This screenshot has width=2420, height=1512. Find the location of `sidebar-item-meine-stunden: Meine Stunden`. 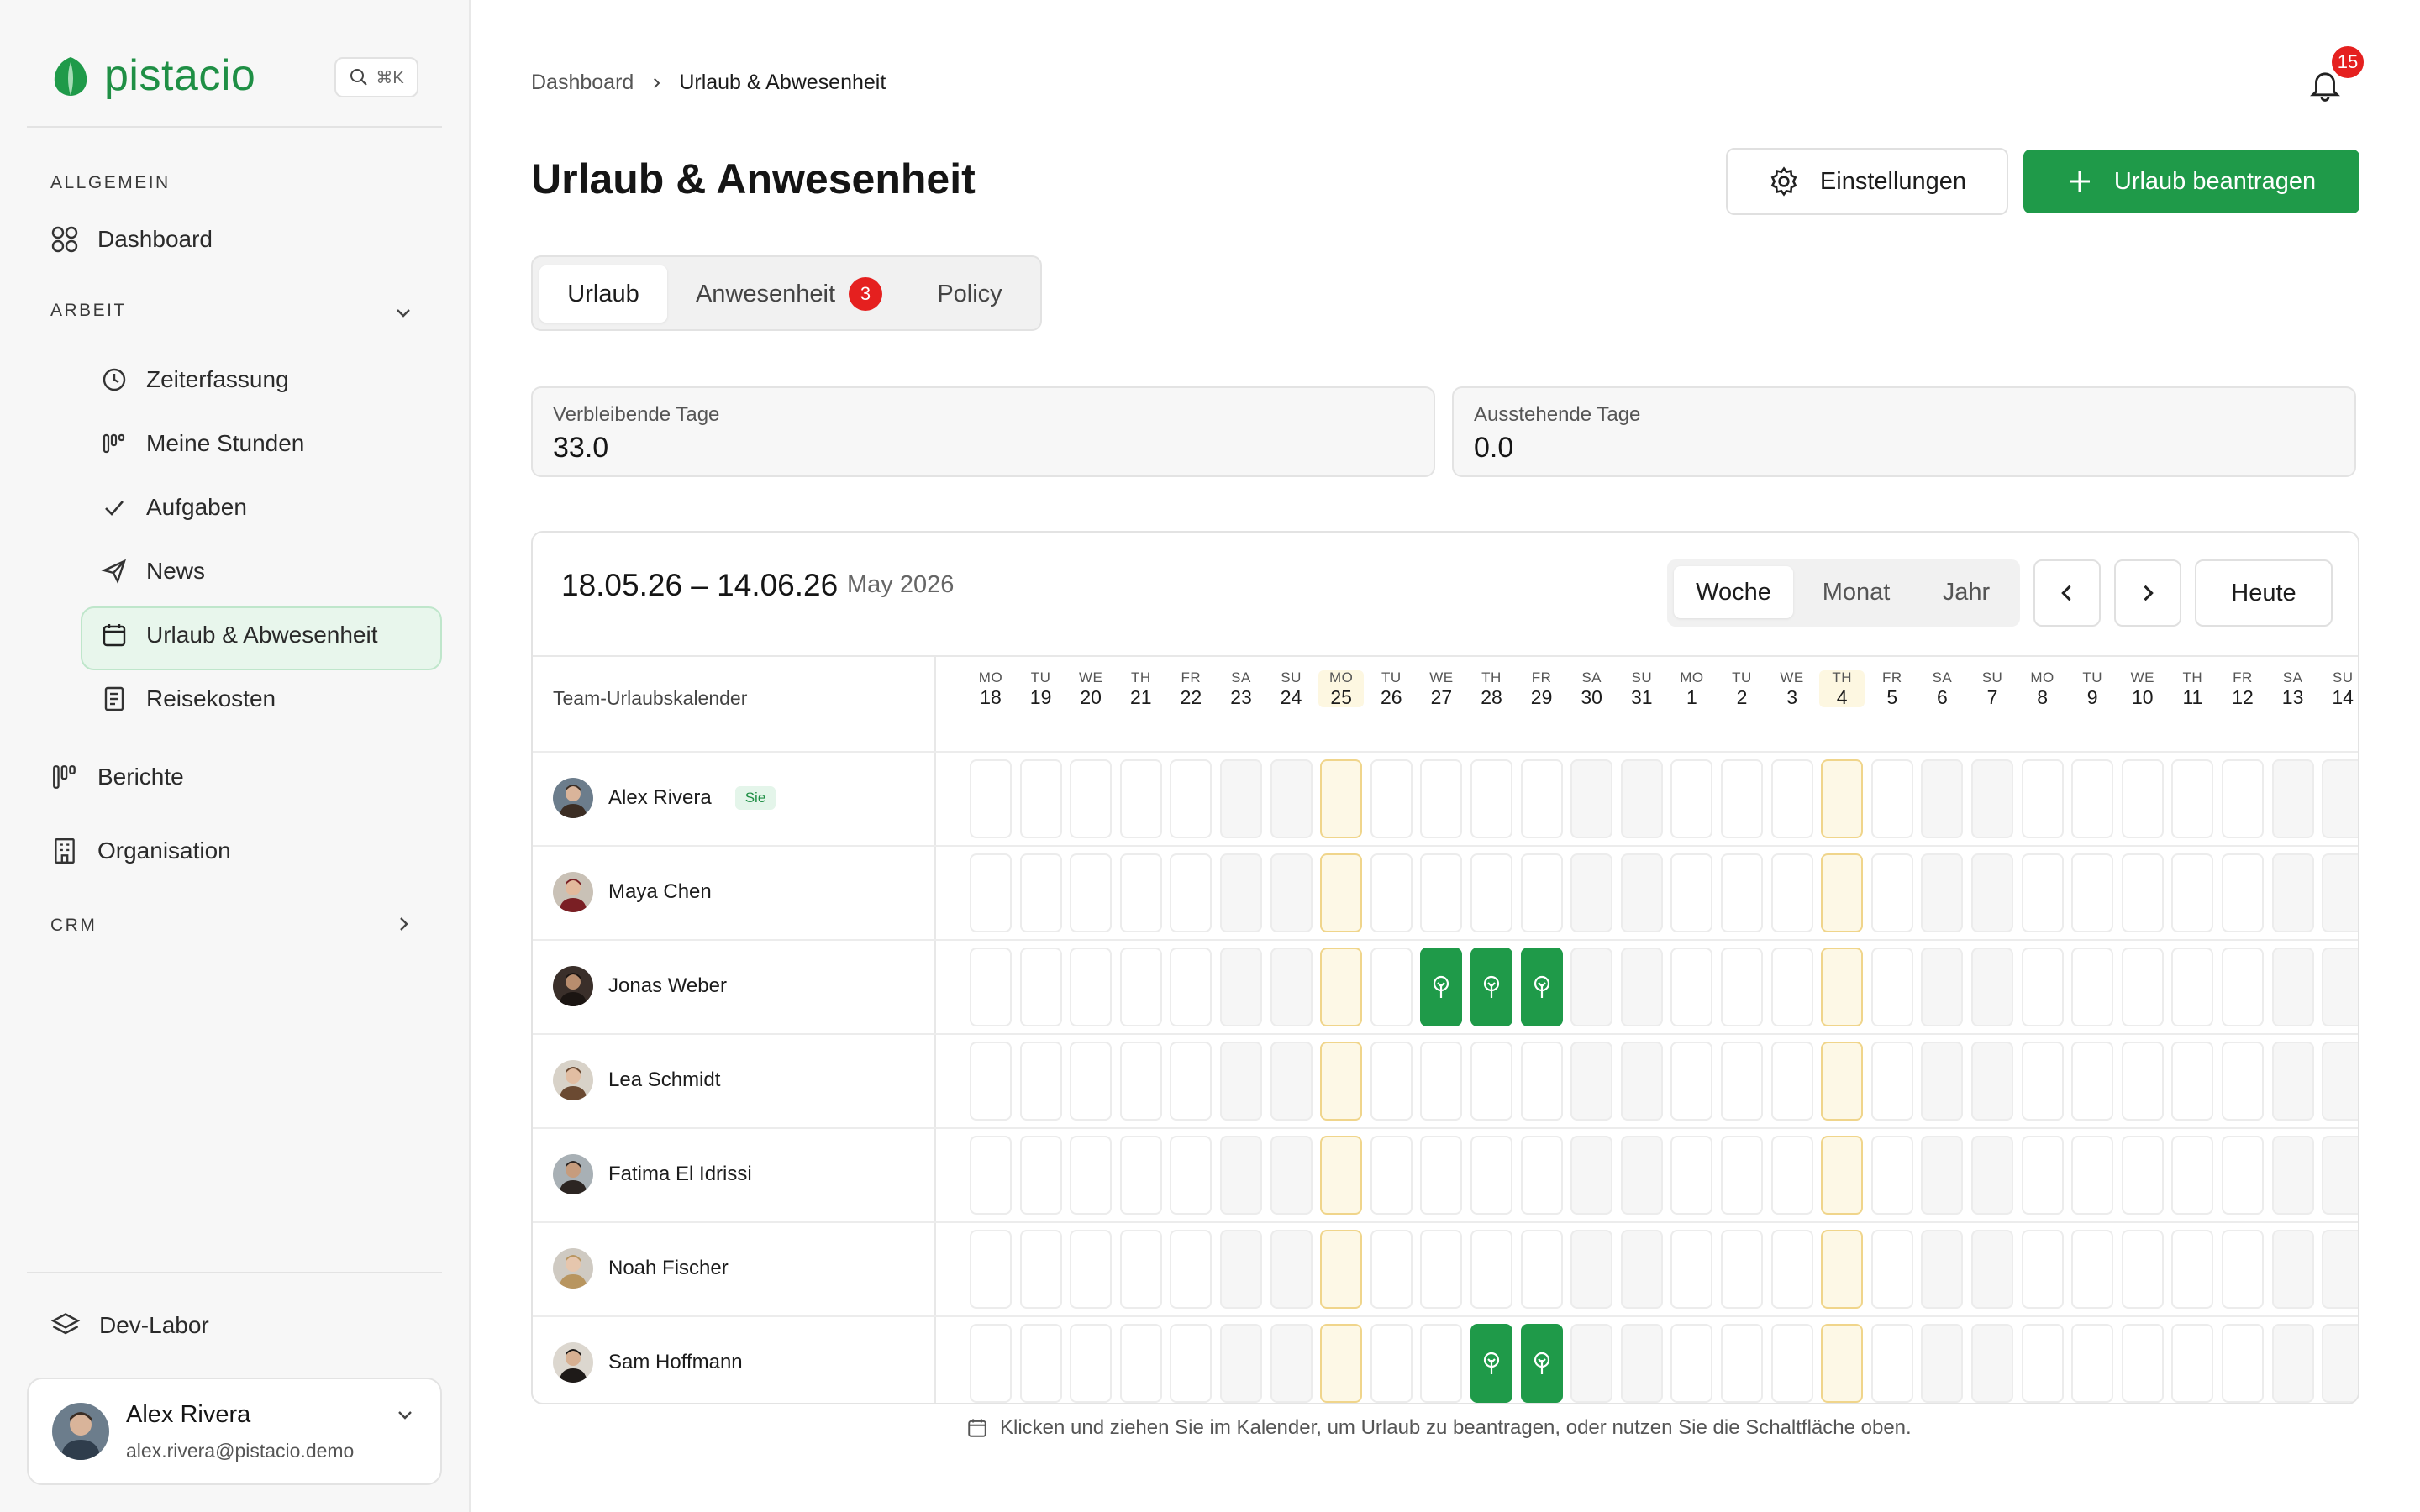

sidebar-item-meine-stunden: Meine Stunden is located at coordinates (202, 443).